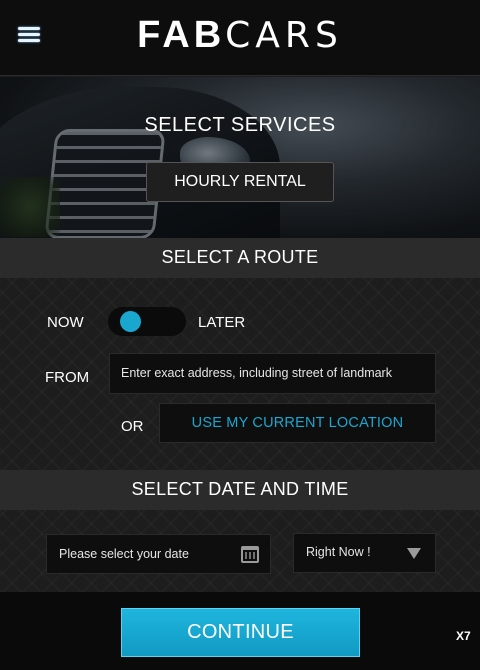  I want to click on corner-badge: X7, so click(463, 636).